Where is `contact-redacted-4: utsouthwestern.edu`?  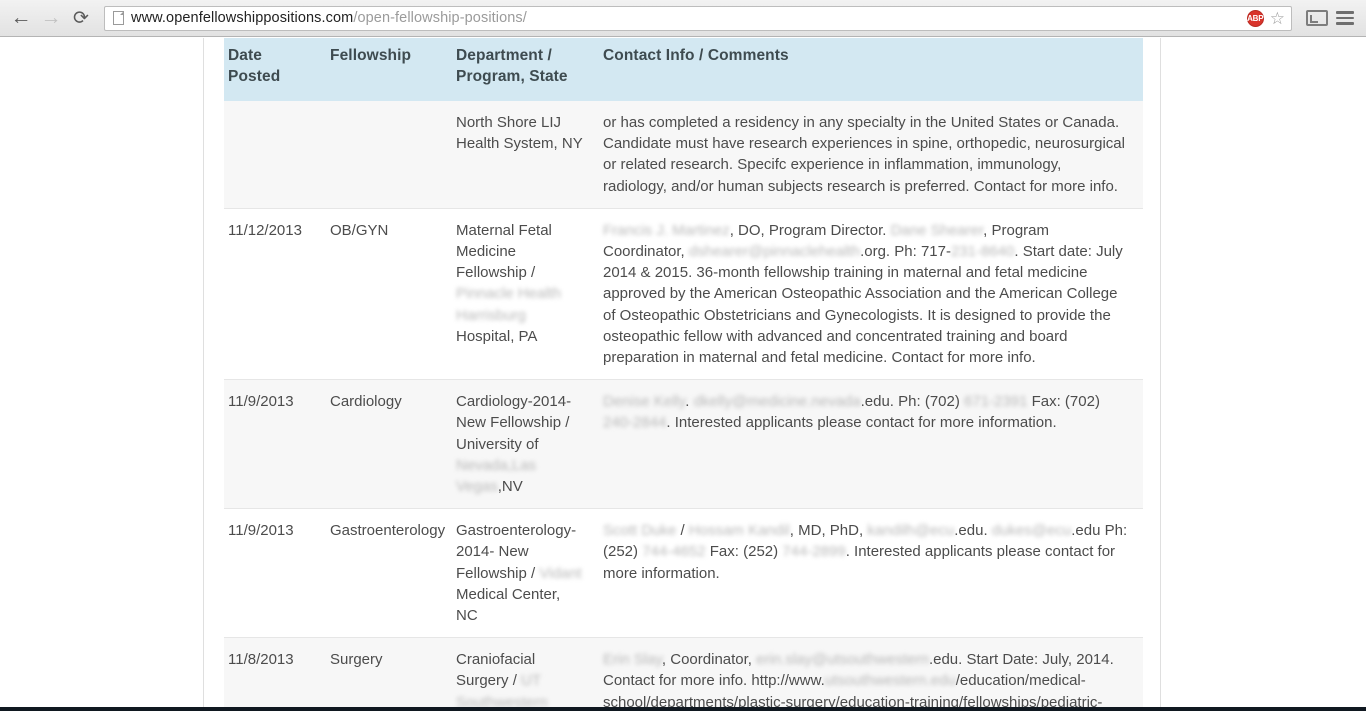 contact-redacted-4: utsouthwestern.edu is located at coordinates (890, 680).